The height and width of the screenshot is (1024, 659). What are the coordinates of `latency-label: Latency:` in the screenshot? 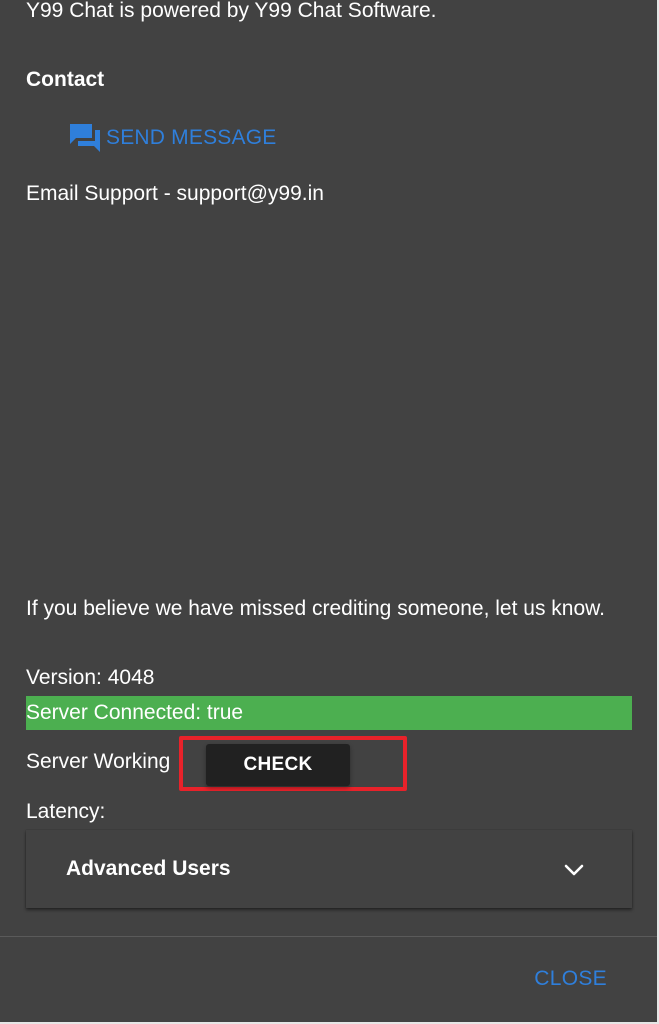 It's located at (66, 811).